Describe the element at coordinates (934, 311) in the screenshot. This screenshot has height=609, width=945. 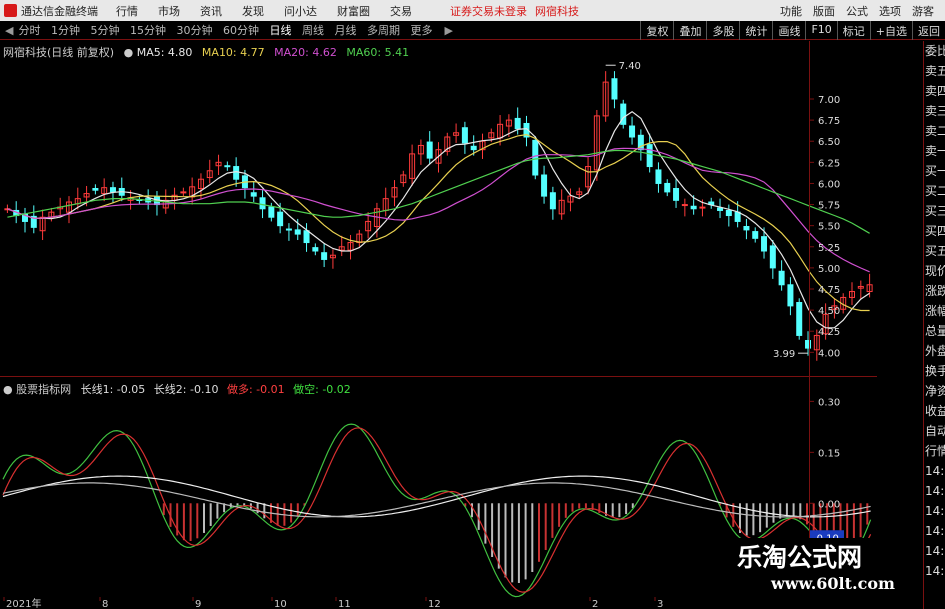
I see `side-item: 涨幅` at that location.